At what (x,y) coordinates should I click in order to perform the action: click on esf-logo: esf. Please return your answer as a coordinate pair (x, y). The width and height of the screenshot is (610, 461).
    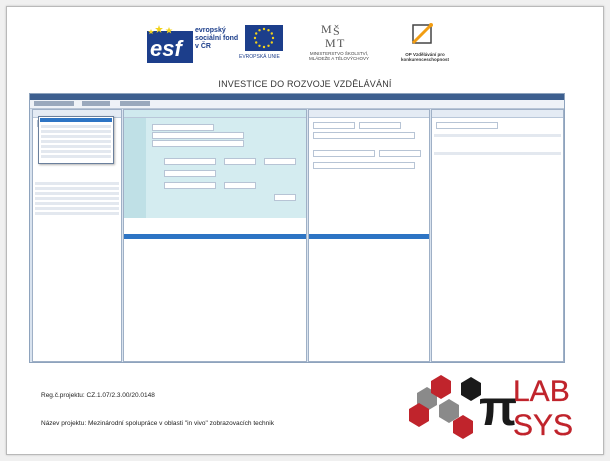
    Looking at the image, I should click on (170, 44).